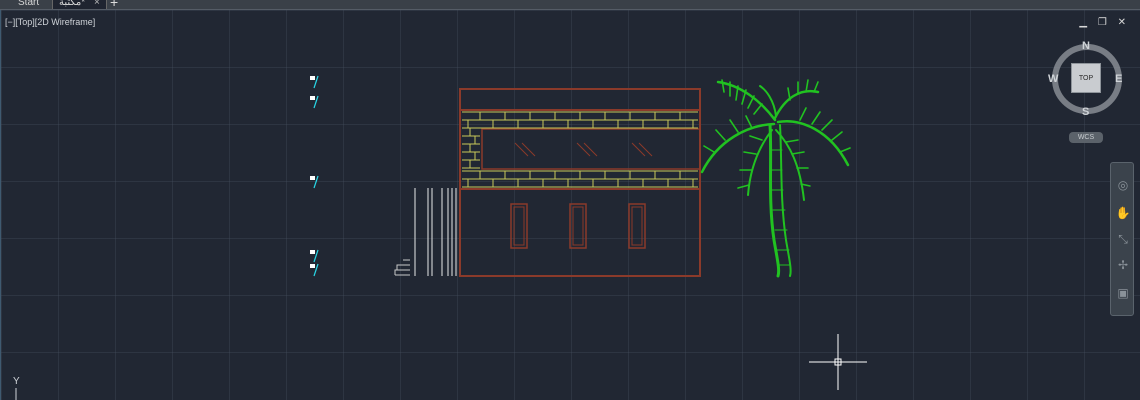 Image resolution: width=1140 pixels, height=400 pixels. What do you see at coordinates (1085, 112) in the screenshot?
I see `compass-south: S` at bounding box center [1085, 112].